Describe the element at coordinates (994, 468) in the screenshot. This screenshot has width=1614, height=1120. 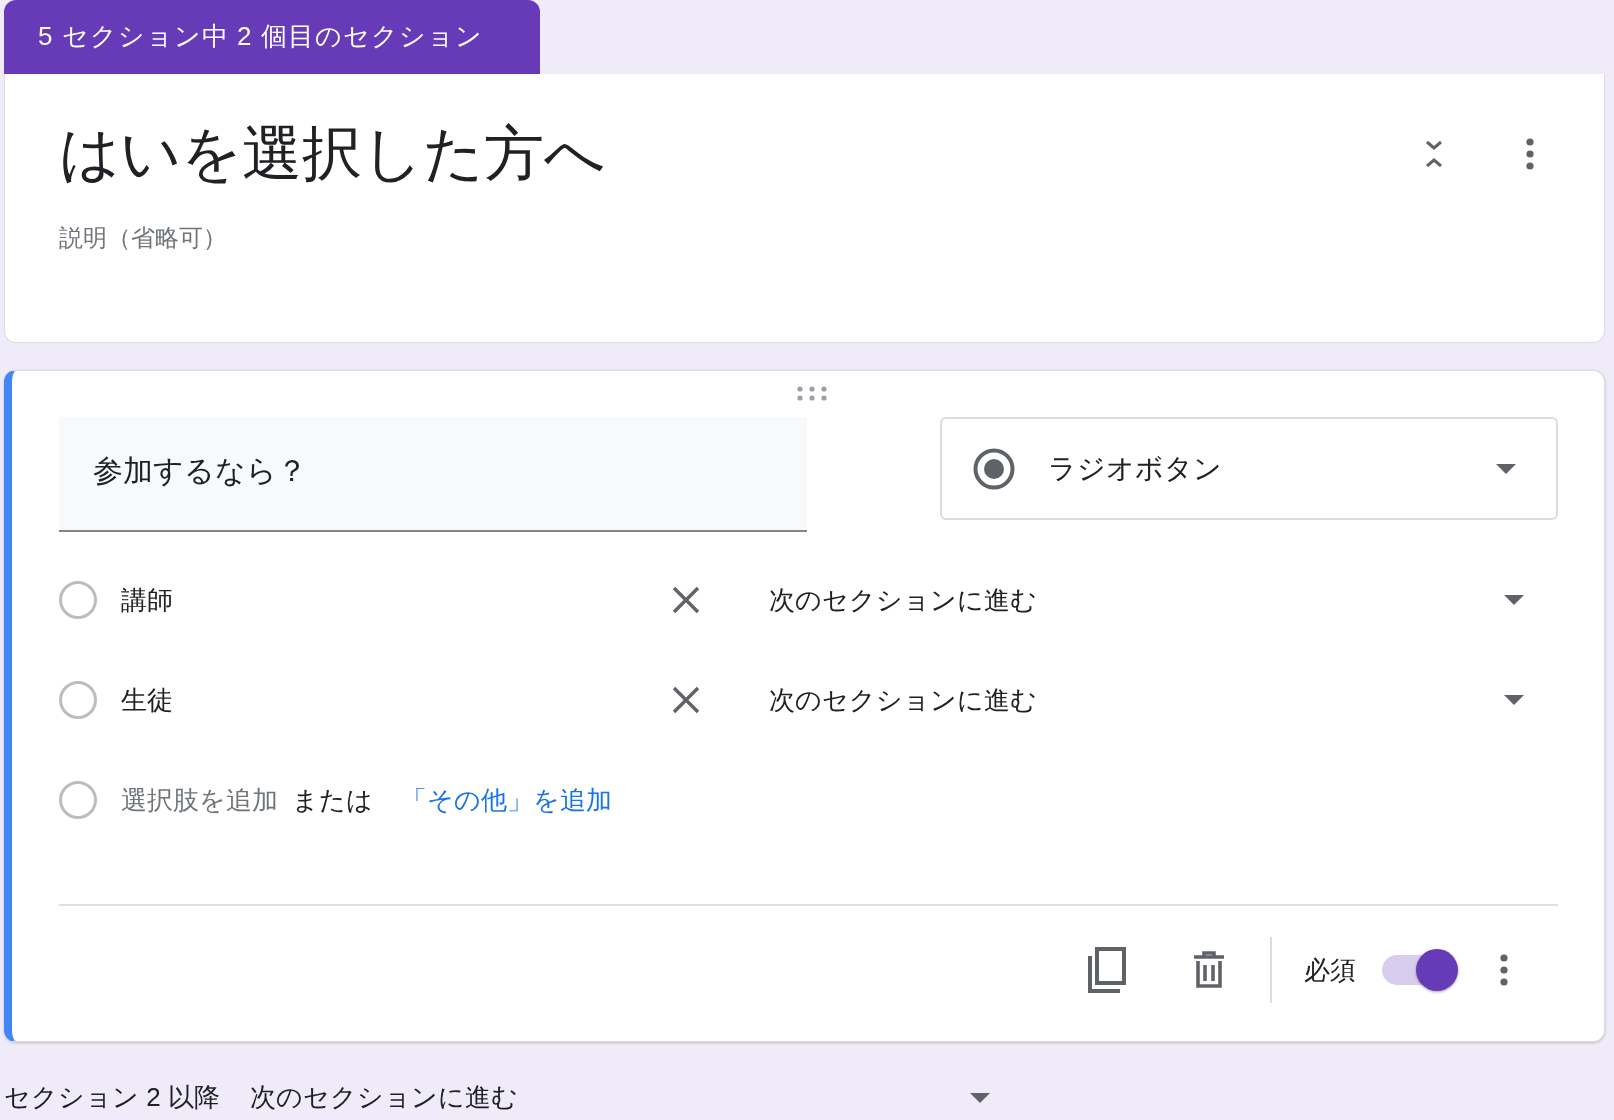
I see `radio-button-icon` at that location.